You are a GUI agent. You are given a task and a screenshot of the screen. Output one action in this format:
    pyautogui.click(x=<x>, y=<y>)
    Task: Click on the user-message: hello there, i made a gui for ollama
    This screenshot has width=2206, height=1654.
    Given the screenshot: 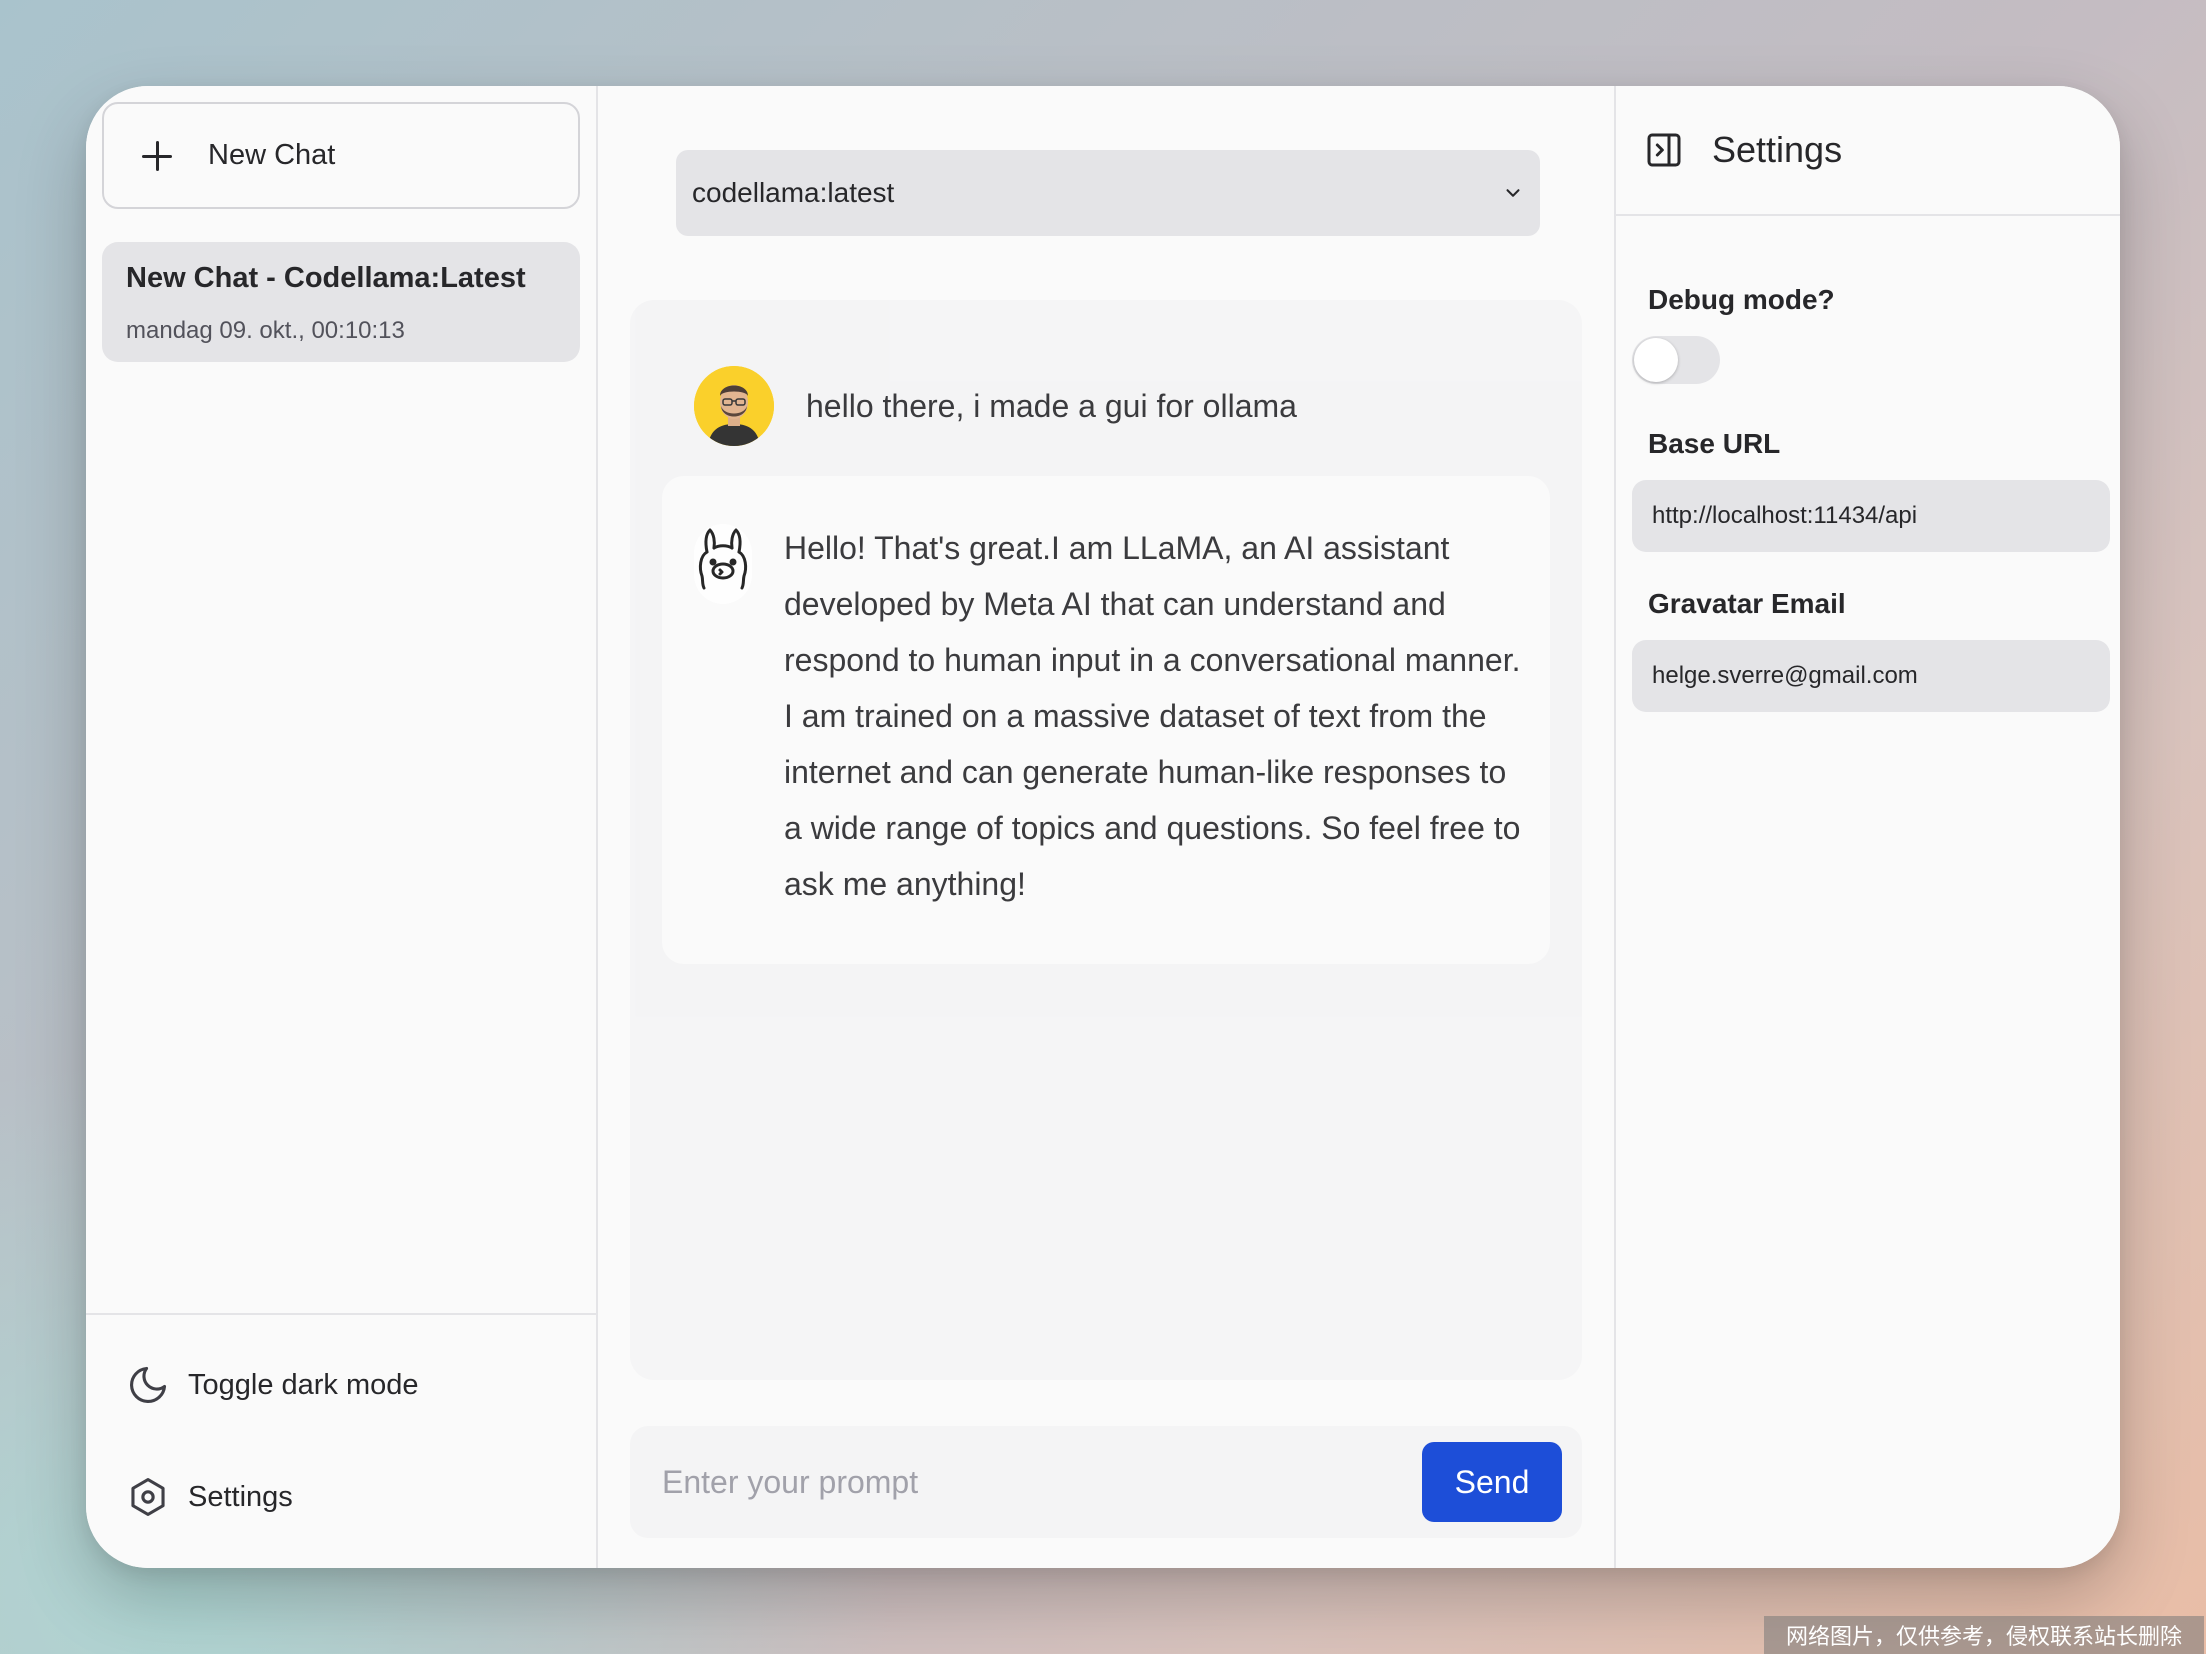 What is the action you would take?
    pyautogui.click(x=995, y=406)
    